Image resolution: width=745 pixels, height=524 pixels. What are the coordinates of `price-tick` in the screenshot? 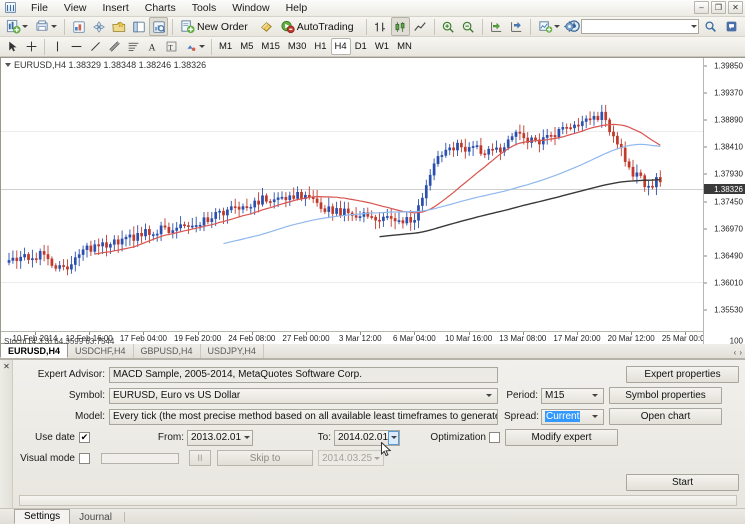 It's located at (705, 256).